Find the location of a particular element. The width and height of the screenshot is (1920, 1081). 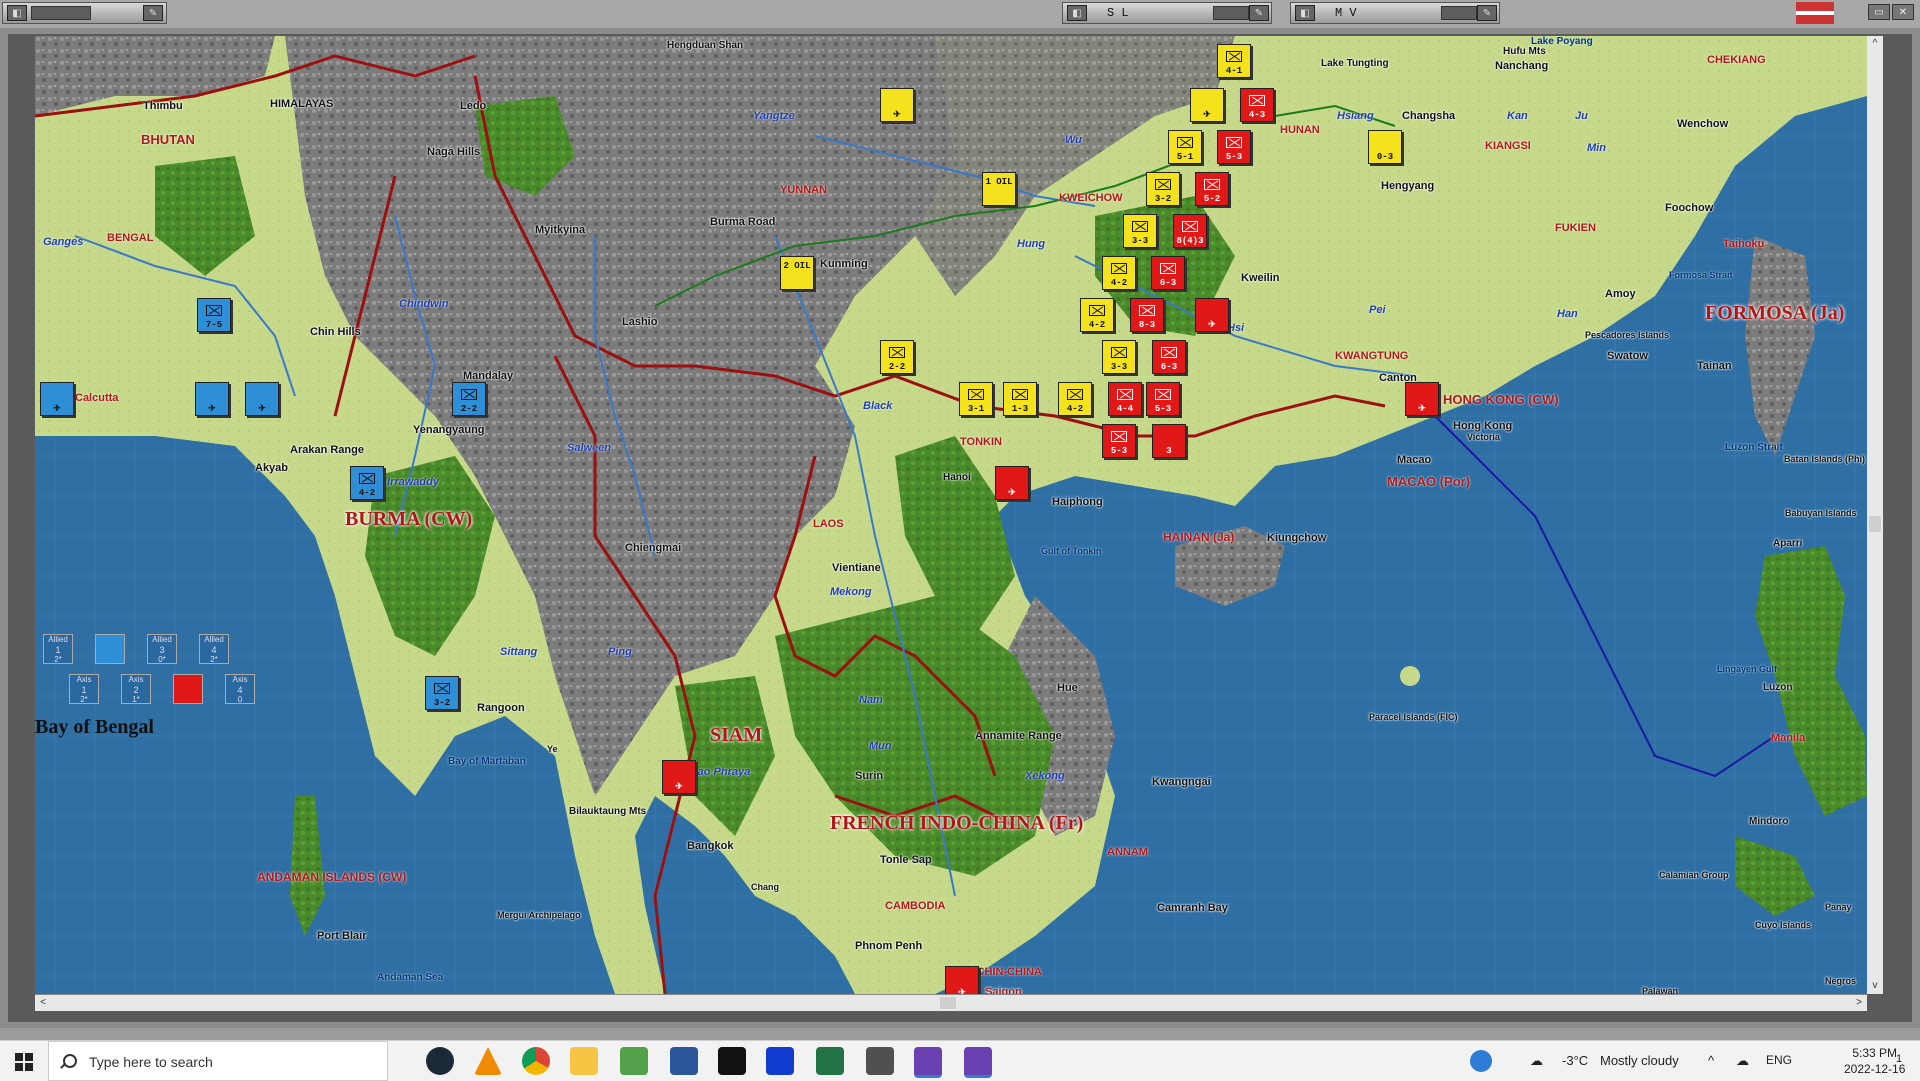

window-bar-sl: ◧ S L ✎ is located at coordinates (1167, 13).